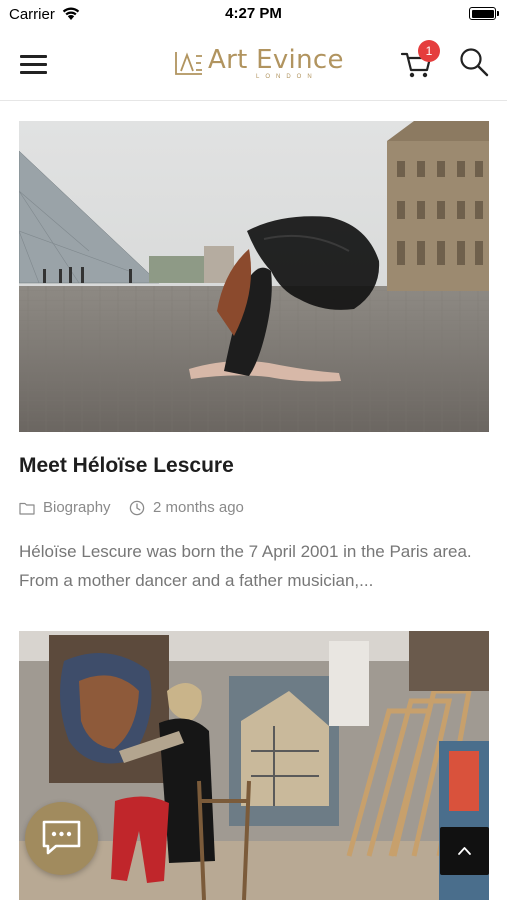 This screenshot has height=900, width=507. I want to click on app-header: Art Evince LONDON 1, so click(253, 64).